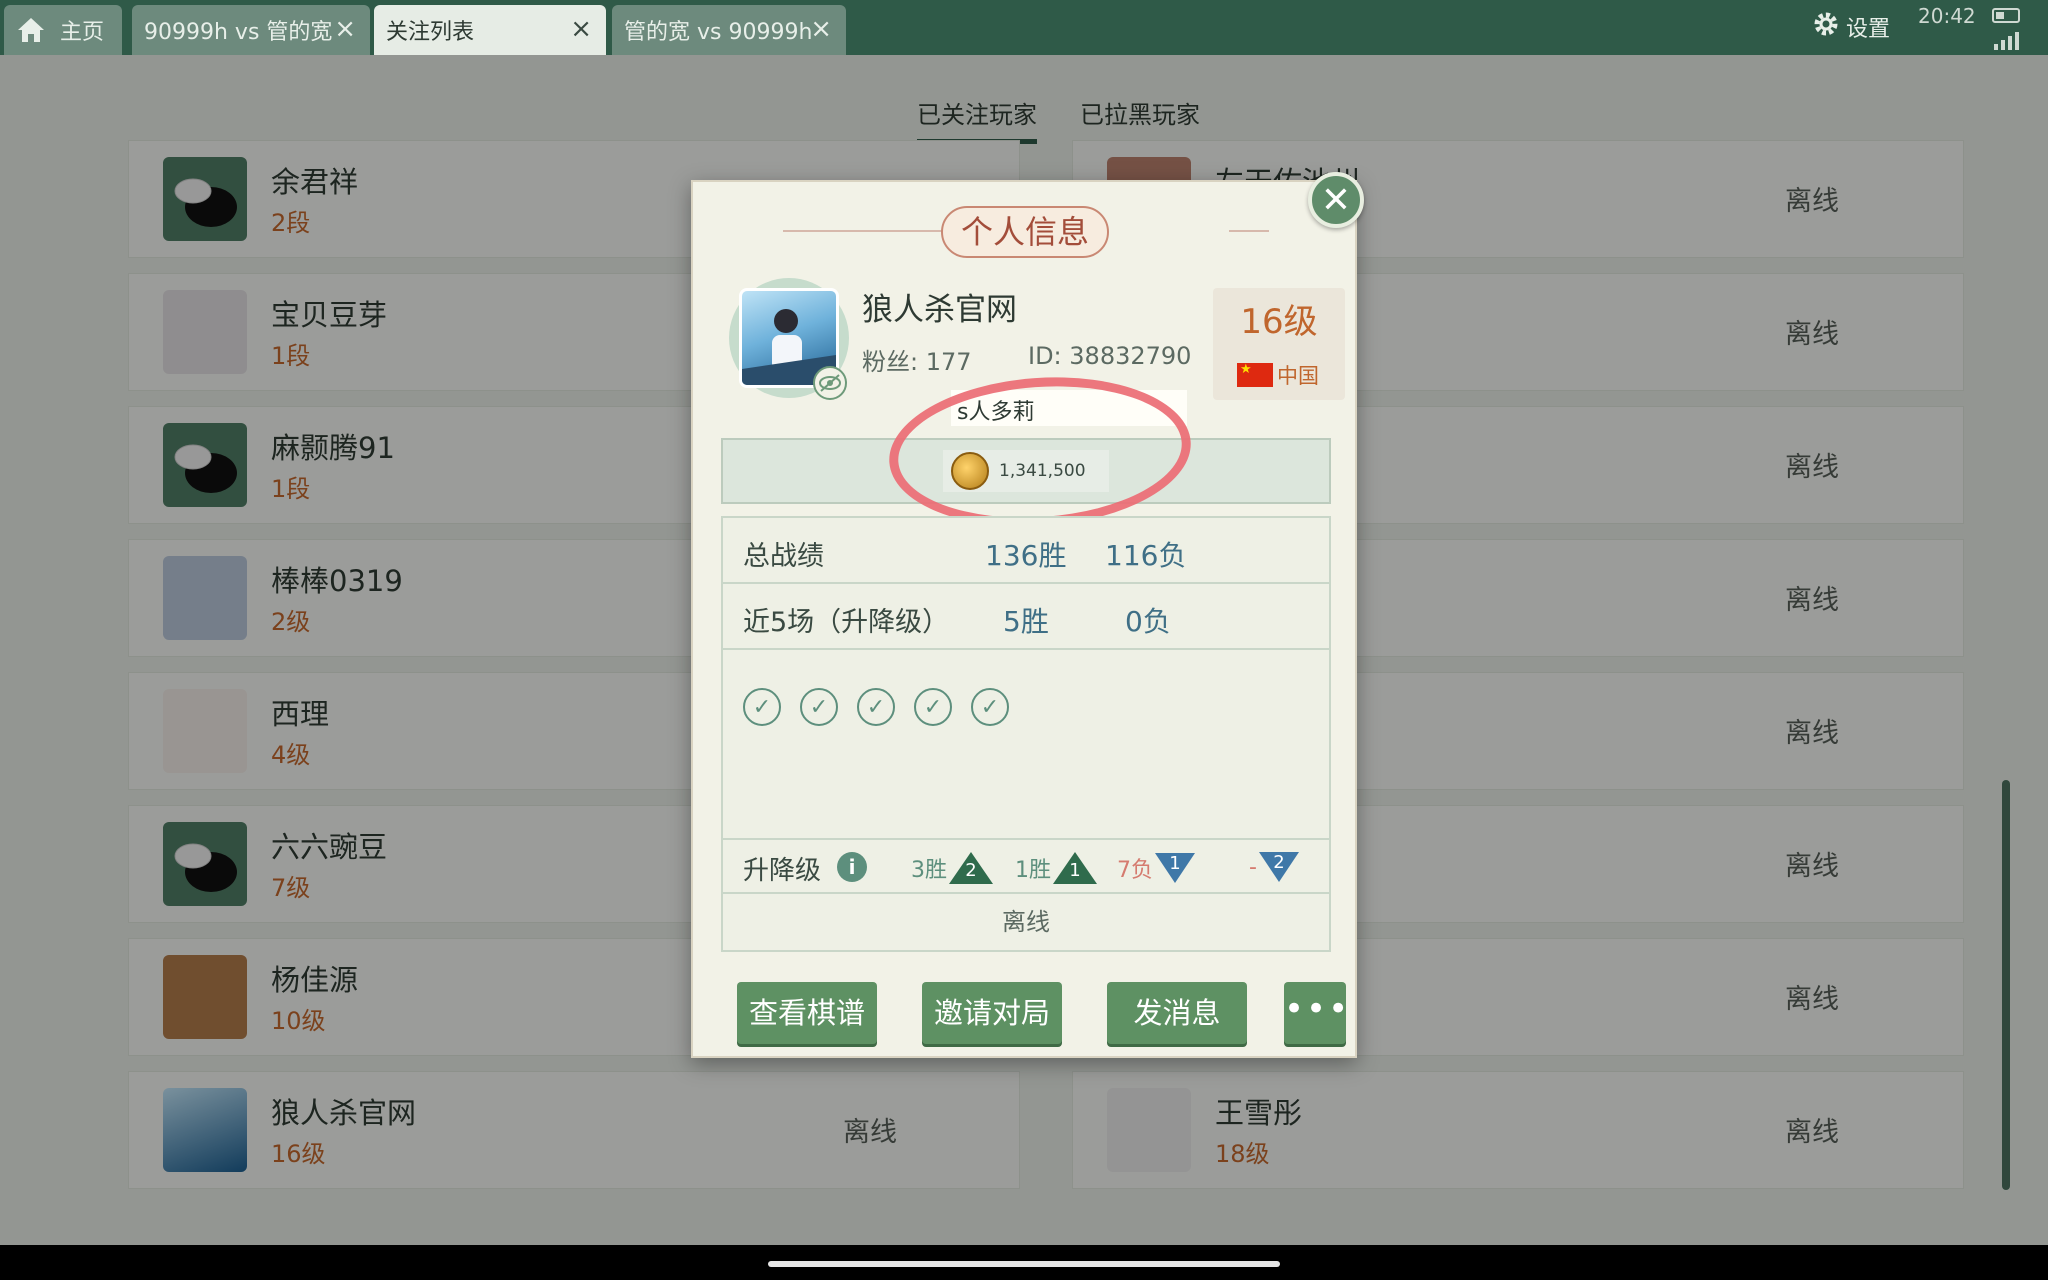 The height and width of the screenshot is (1280, 2048). Describe the element at coordinates (1253, 867) in the screenshot. I see `promo-rule-text: -` at that location.